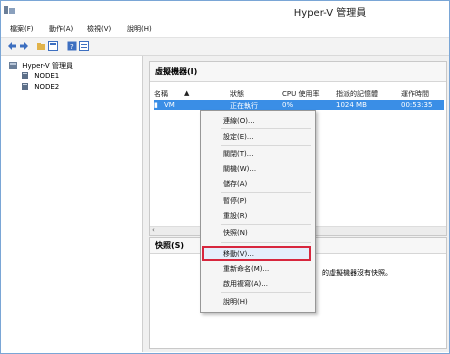  I want to click on no-snapshot-message: 的虛擬機器沒有快照。, so click(357, 273).